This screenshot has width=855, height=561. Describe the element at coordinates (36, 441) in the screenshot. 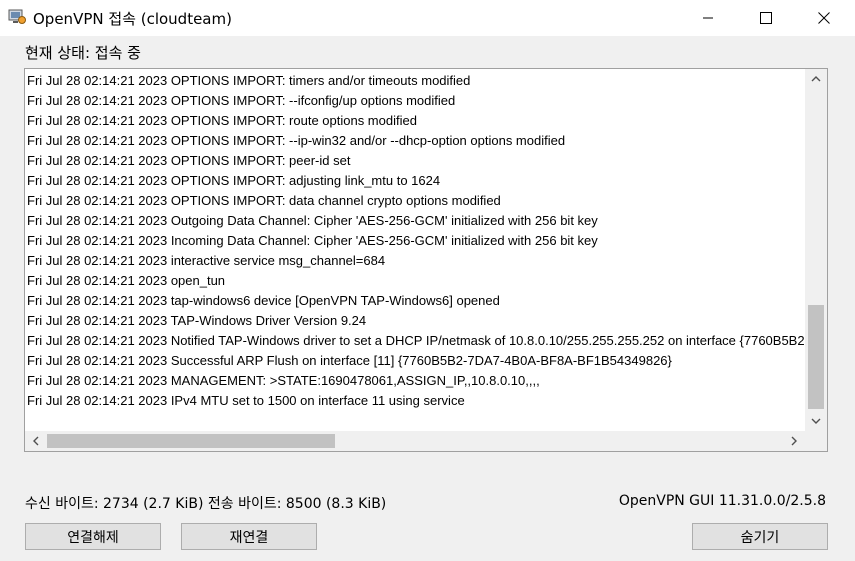

I see `scroll-left-icon` at that location.